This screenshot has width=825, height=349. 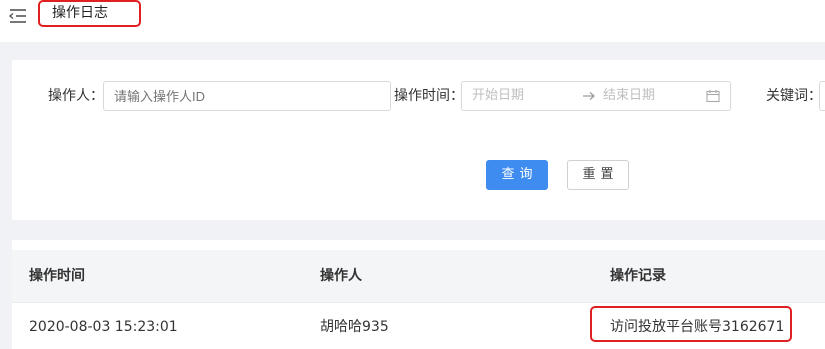 I want to click on table-header: 操作时间 操作人 操作记录, so click(x=418, y=276).